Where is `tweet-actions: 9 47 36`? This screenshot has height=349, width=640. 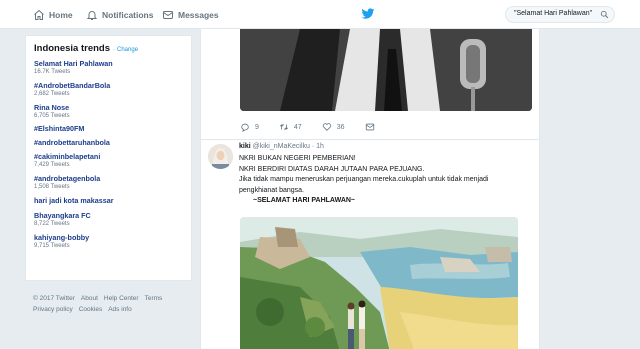
tweet-actions: 9 47 36 is located at coordinates (320, 127).